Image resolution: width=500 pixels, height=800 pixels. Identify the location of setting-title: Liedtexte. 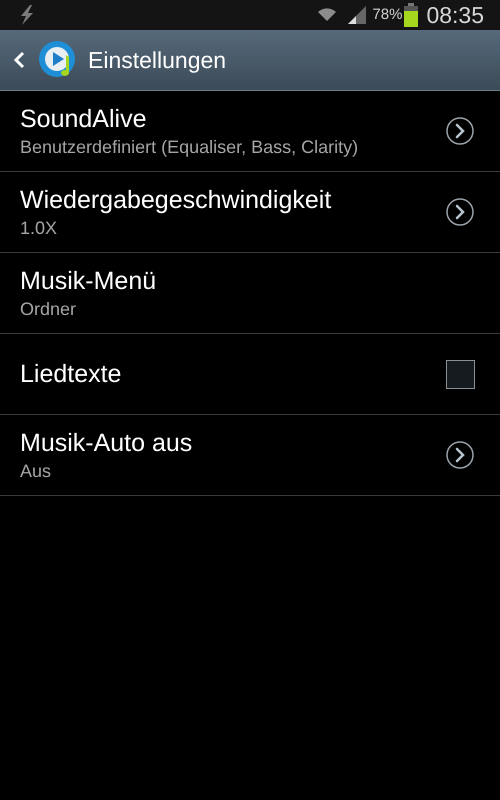
(71, 374).